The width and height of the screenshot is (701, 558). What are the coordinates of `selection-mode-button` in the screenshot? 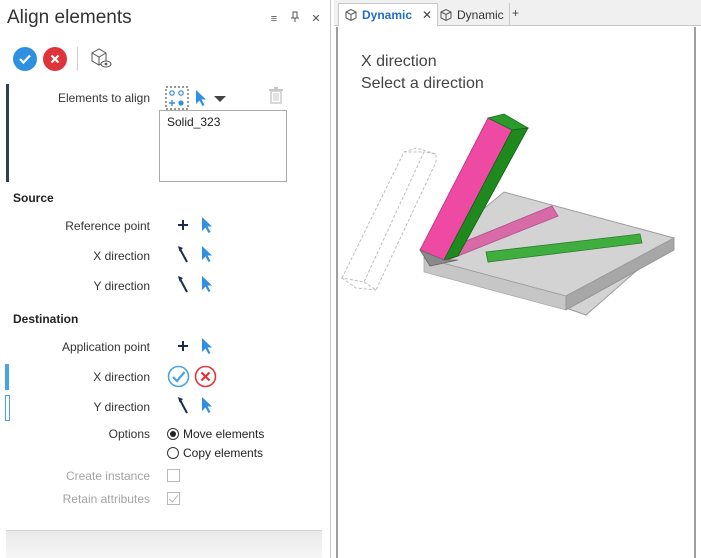 It's located at (177, 99).